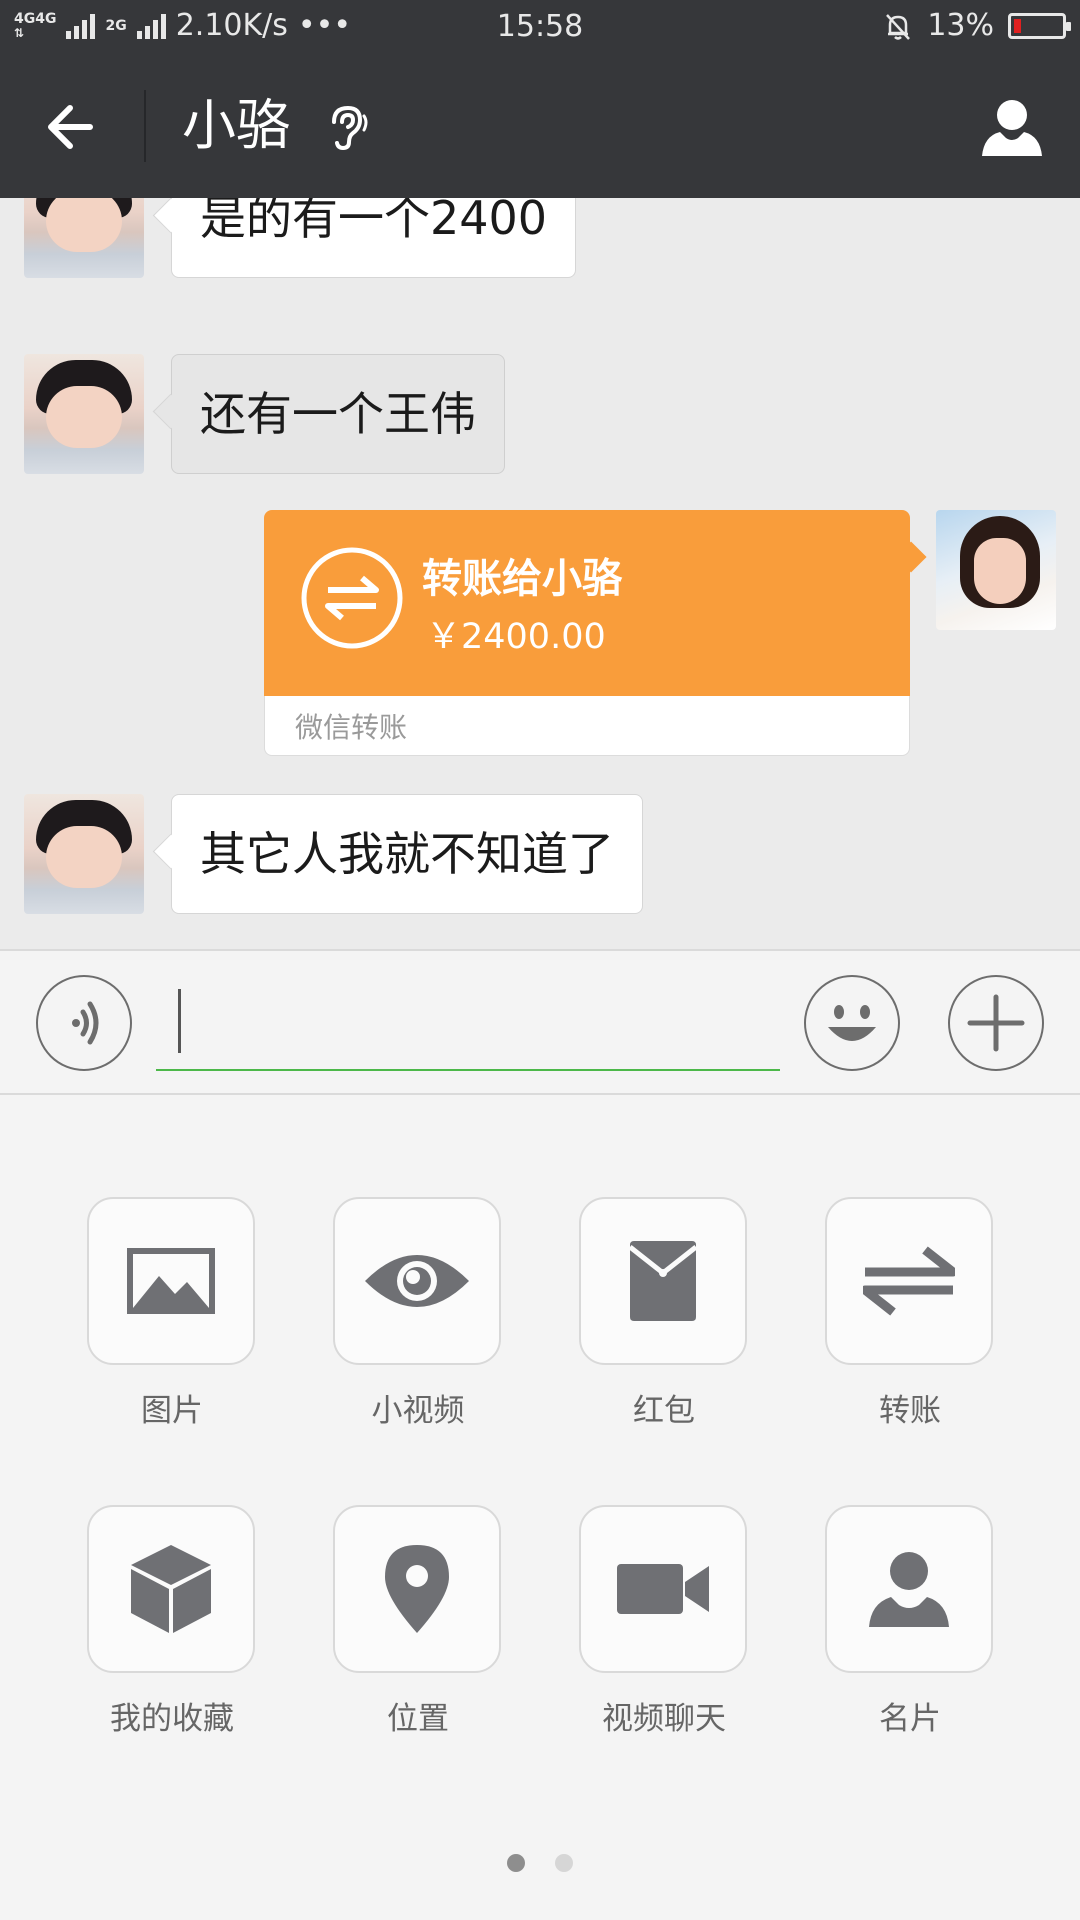  What do you see at coordinates (664, 1411) in the screenshot?
I see `panel-item-label: 红包` at bounding box center [664, 1411].